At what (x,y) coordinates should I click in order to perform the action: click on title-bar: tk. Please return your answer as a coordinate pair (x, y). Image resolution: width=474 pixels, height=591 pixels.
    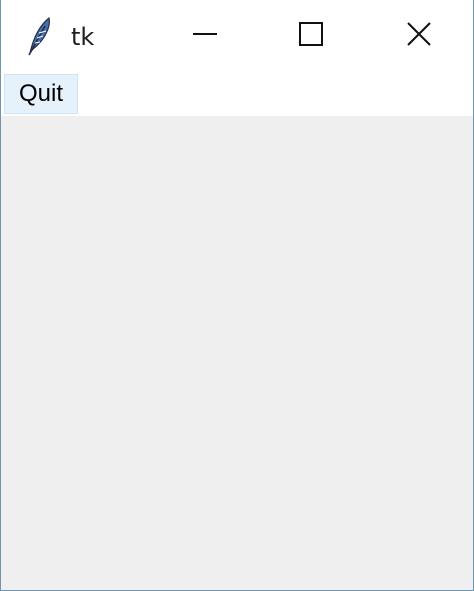
    Looking at the image, I should click on (237, 36).